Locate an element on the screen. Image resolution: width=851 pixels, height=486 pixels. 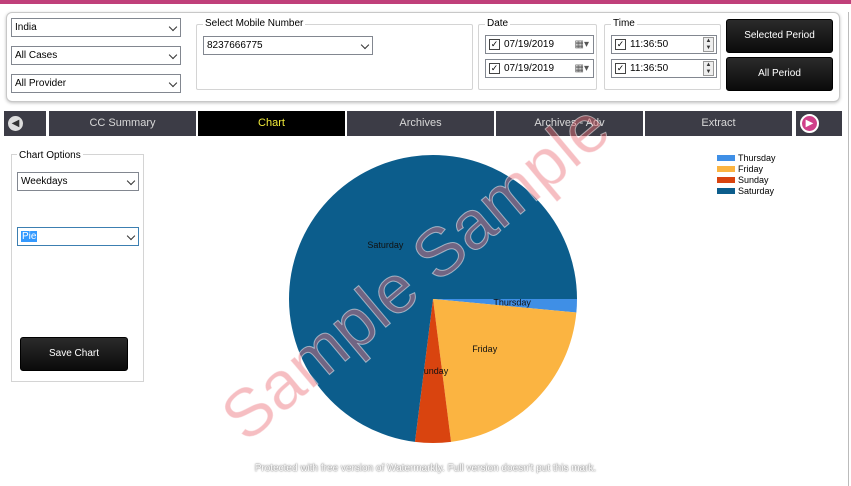
legend-item-thursday: Thursday is located at coordinates (746, 158).